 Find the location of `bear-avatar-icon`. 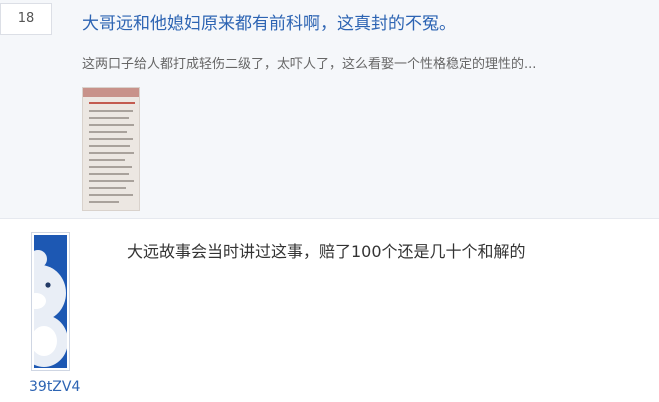

bear-avatar-icon is located at coordinates (50, 308).